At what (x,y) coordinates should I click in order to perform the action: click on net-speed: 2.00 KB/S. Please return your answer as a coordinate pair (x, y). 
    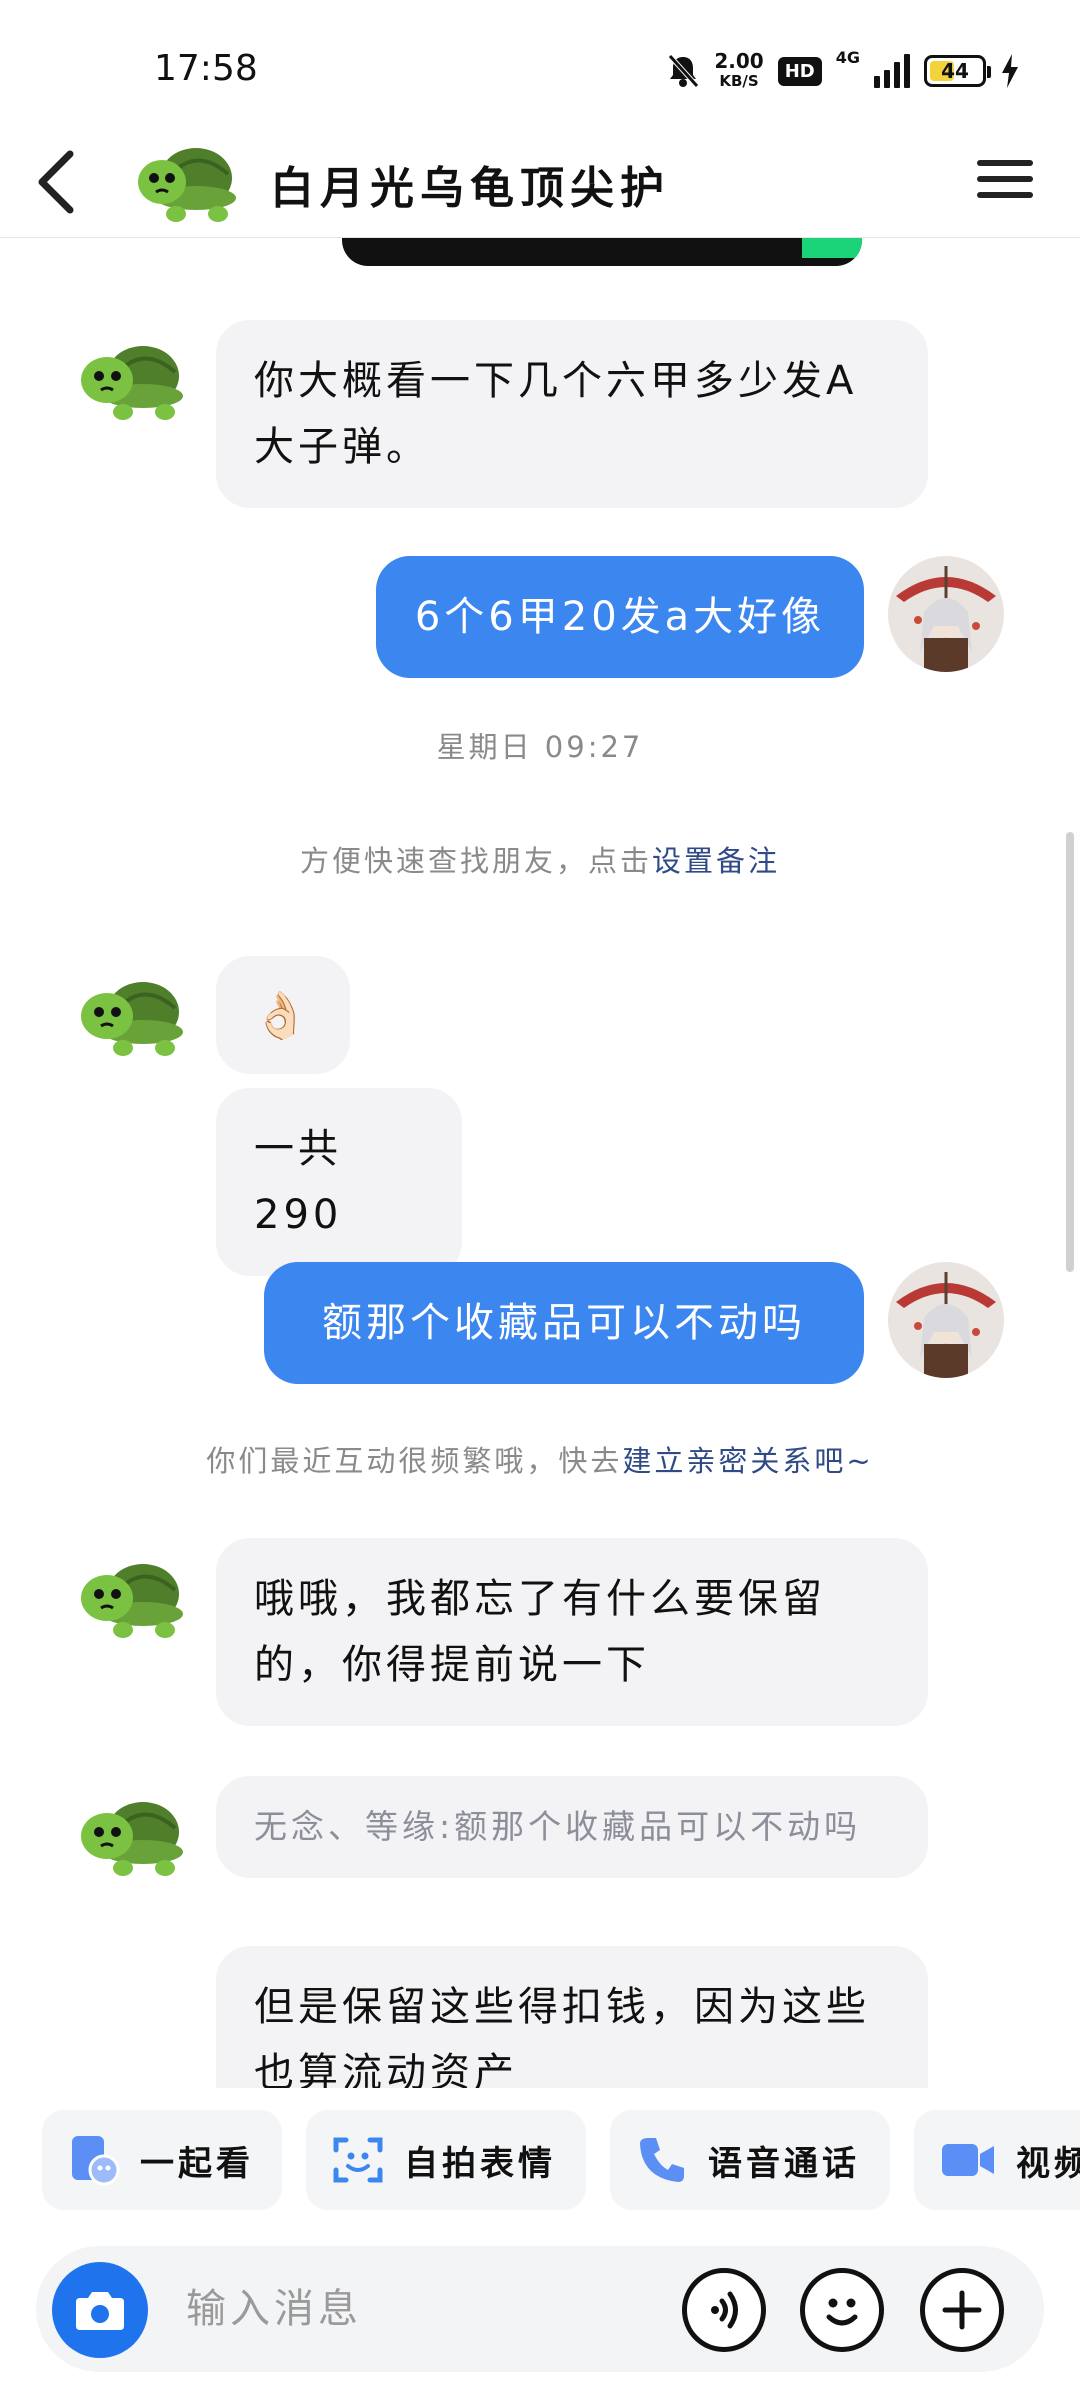
    Looking at the image, I should click on (738, 71).